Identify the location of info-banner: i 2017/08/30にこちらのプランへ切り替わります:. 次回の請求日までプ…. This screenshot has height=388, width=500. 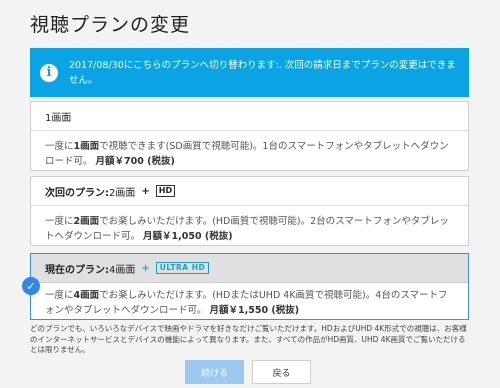
(249, 72).